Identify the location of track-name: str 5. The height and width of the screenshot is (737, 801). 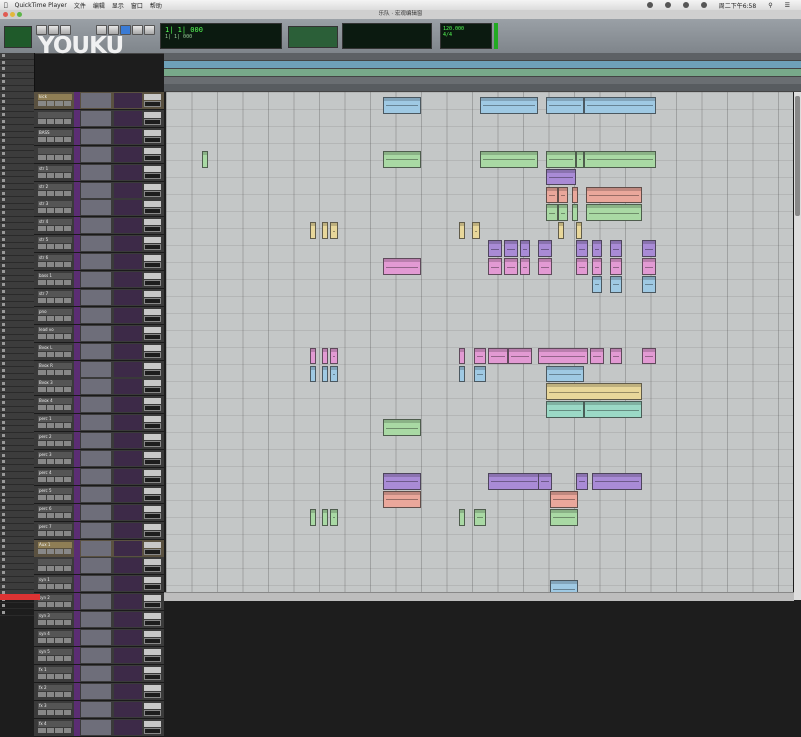
(55, 240).